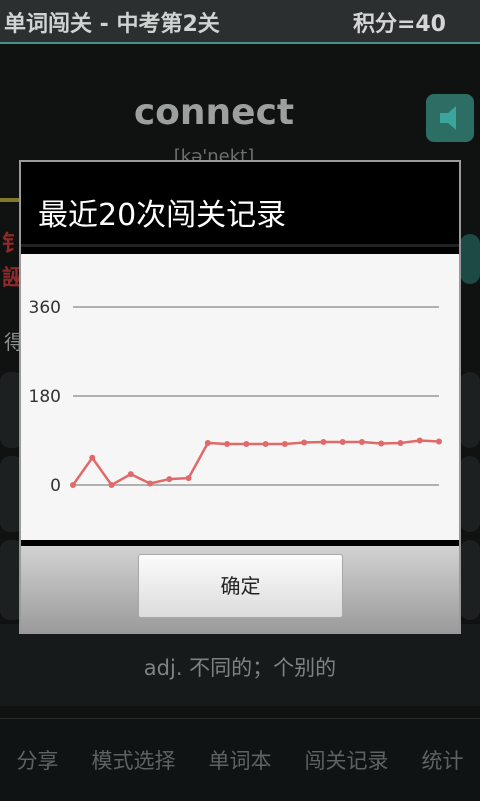 The height and width of the screenshot is (801, 480). Describe the element at coordinates (112, 24) in the screenshot. I see `app-title: 单词闯关 - 中考第2关` at that location.